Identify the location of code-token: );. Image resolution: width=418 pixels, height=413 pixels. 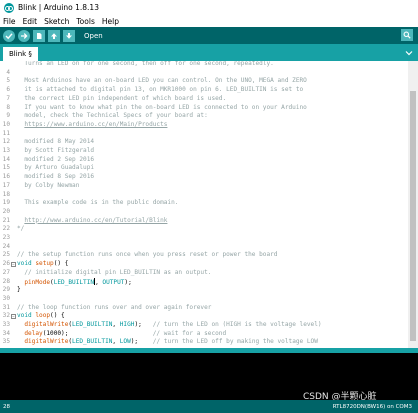
(143, 324).